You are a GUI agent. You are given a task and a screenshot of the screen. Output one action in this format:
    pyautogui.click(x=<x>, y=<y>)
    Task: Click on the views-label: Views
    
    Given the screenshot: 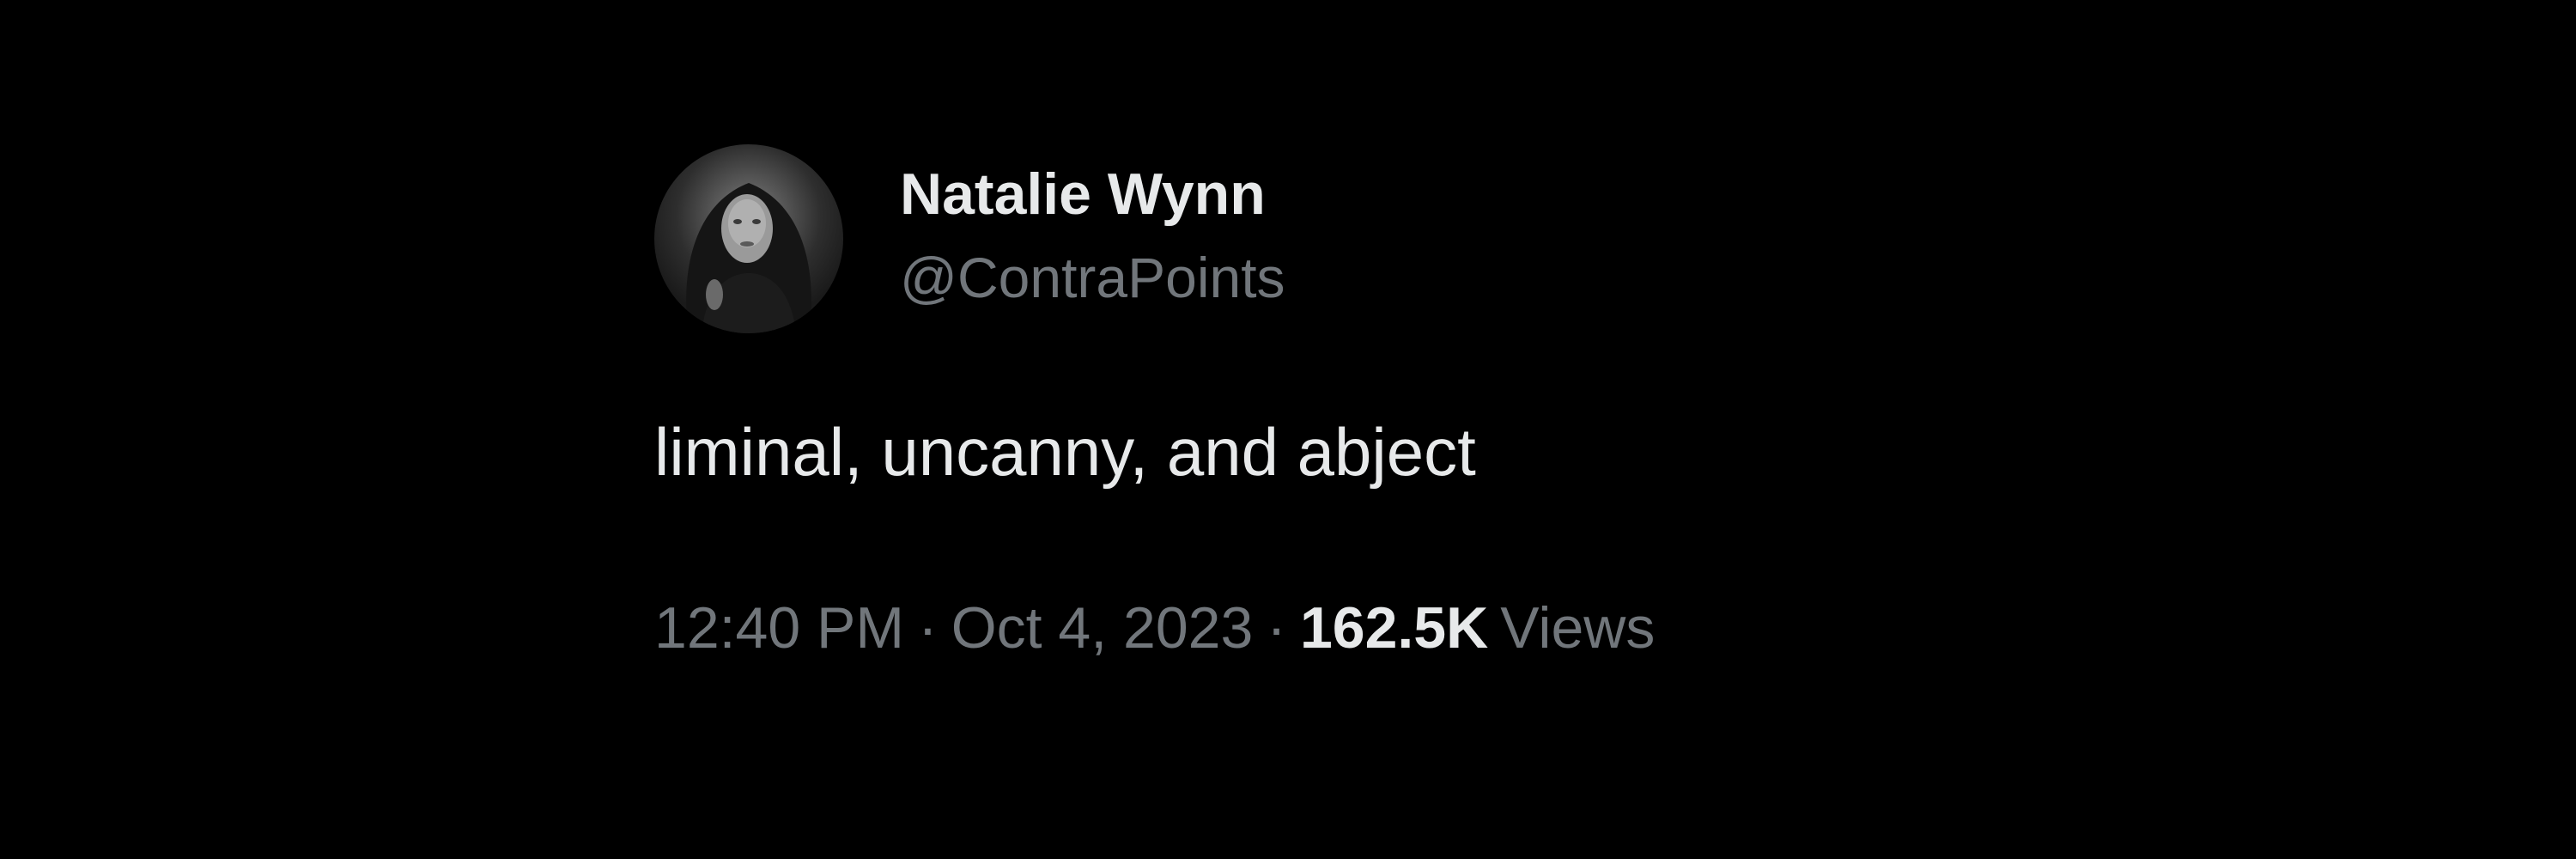 What is the action you would take?
    pyautogui.click(x=1577, y=628)
    